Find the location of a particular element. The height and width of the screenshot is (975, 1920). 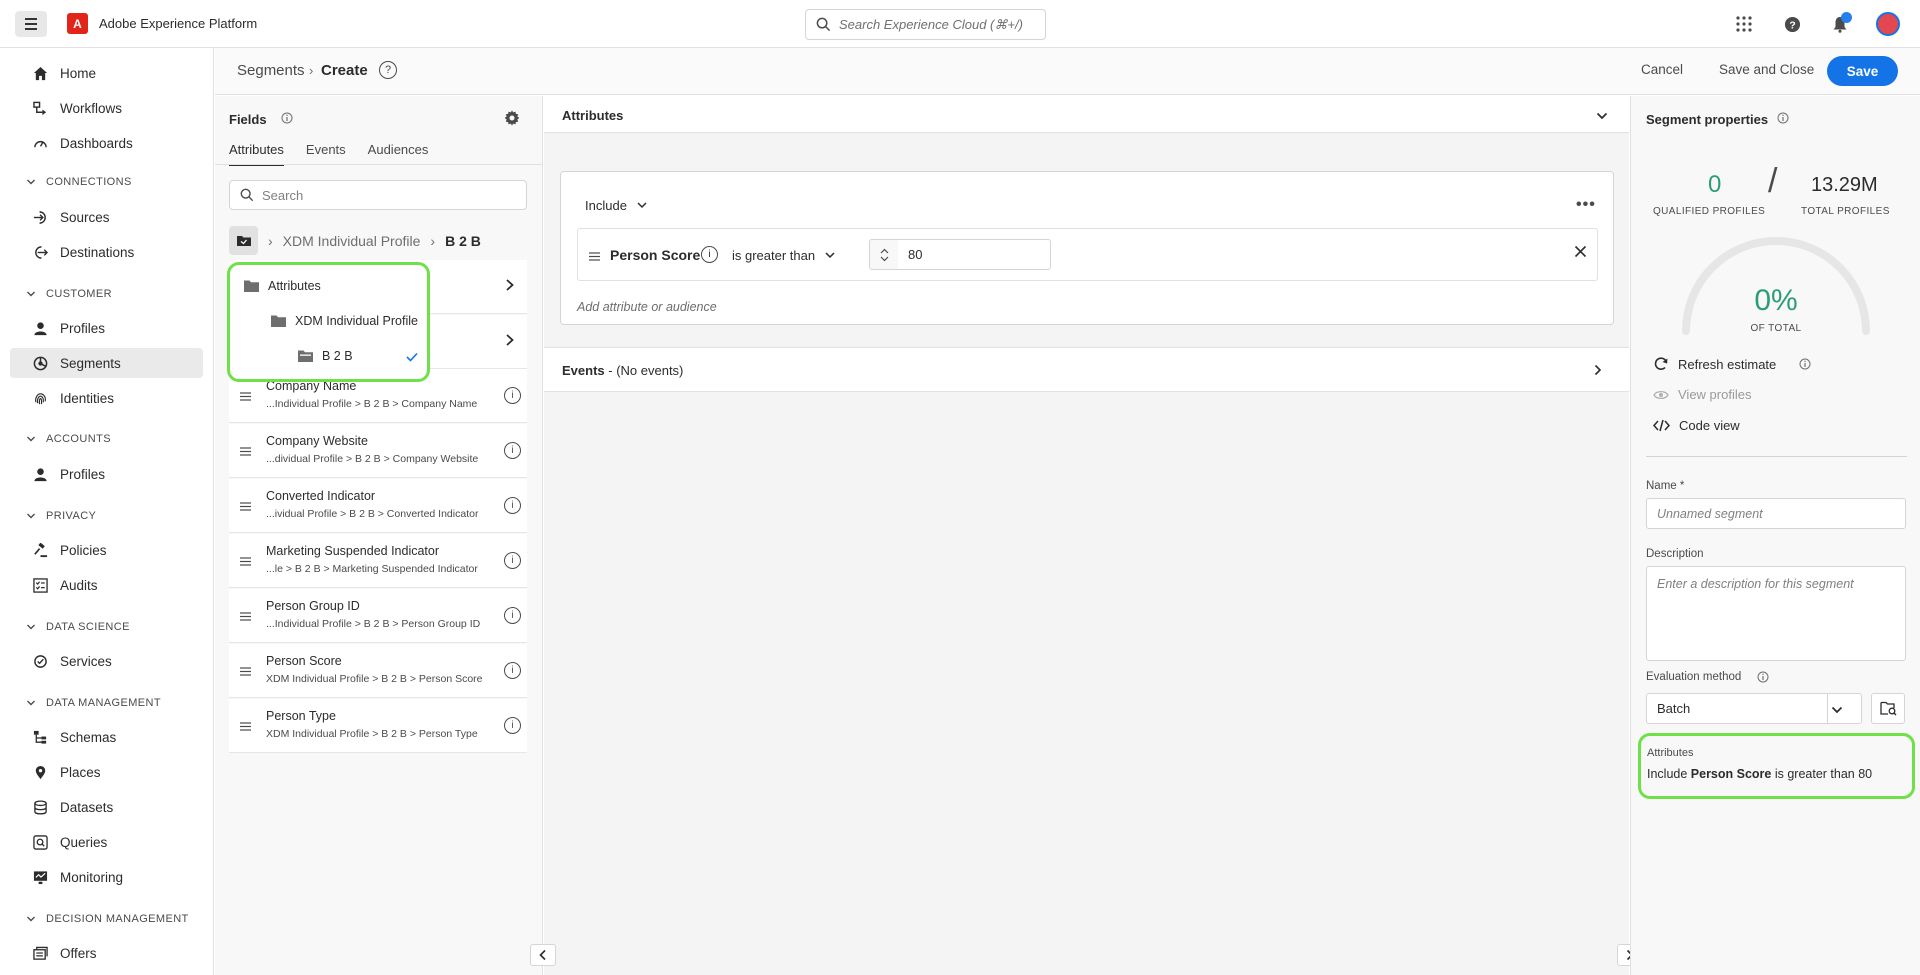

nav-section-connections: CONNECTIONS is located at coordinates (79, 182).